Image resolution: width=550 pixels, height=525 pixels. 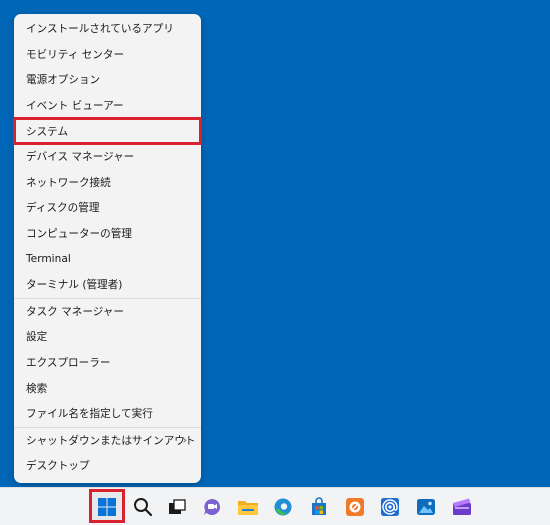 I want to click on menu-item-label: ディスクの管理, so click(x=63, y=208).